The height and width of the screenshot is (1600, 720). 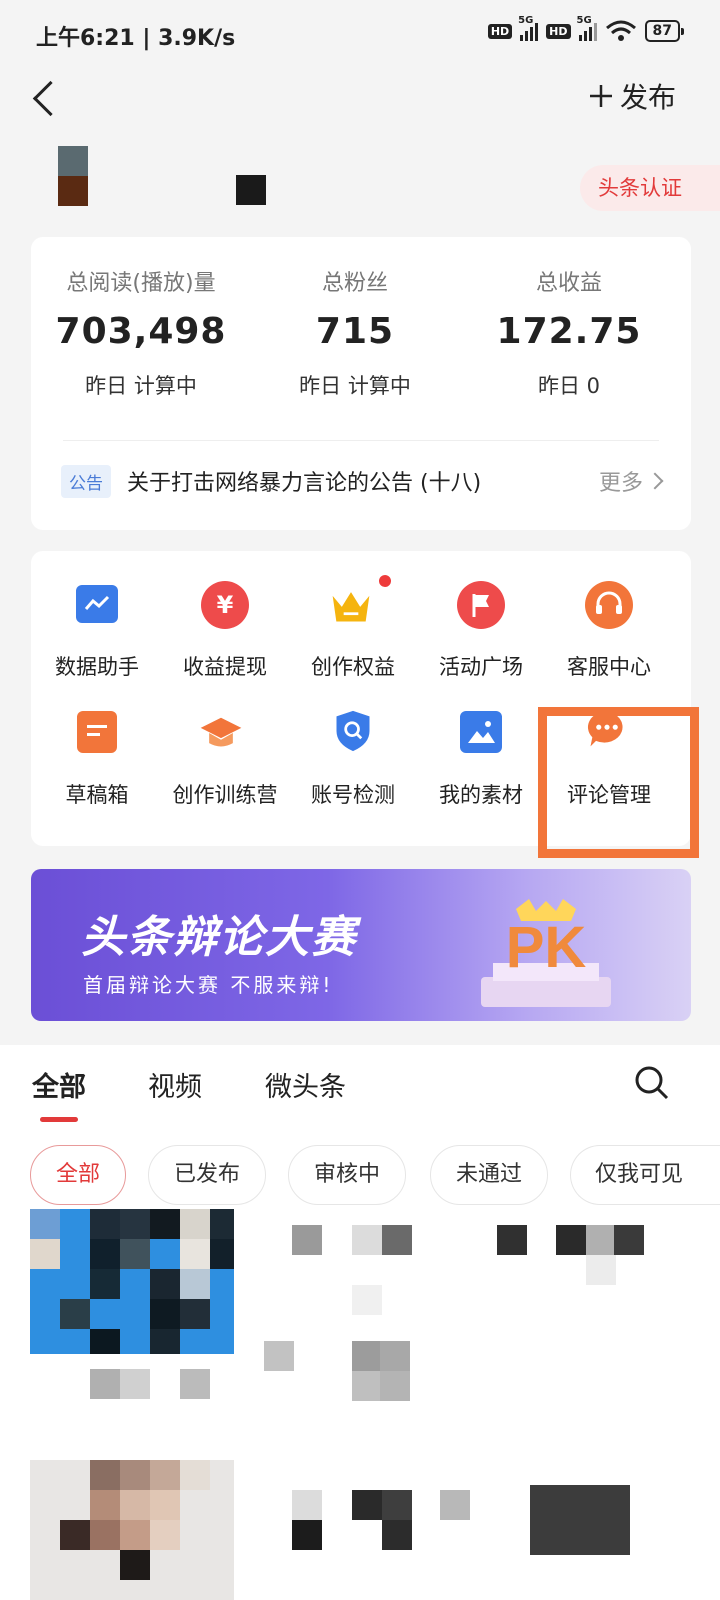 I want to click on back-button, so click(x=48, y=98).